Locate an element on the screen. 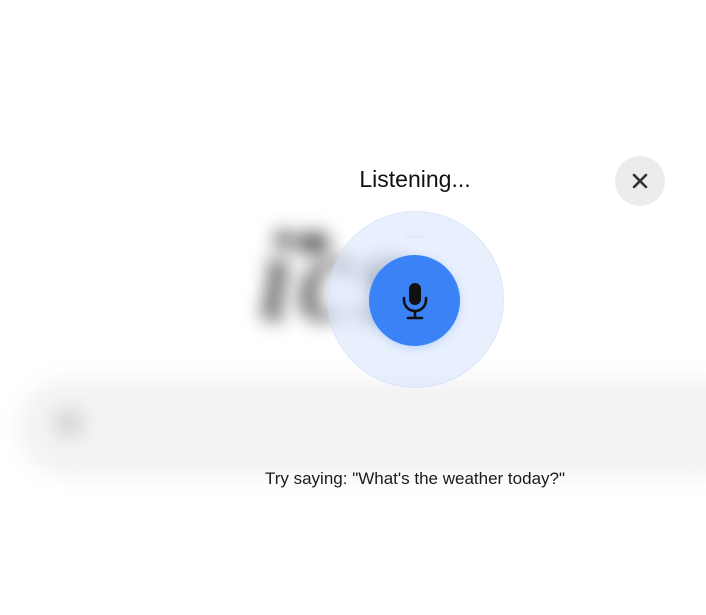 The width and height of the screenshot is (706, 615). microphone-icon is located at coordinates (414, 300).